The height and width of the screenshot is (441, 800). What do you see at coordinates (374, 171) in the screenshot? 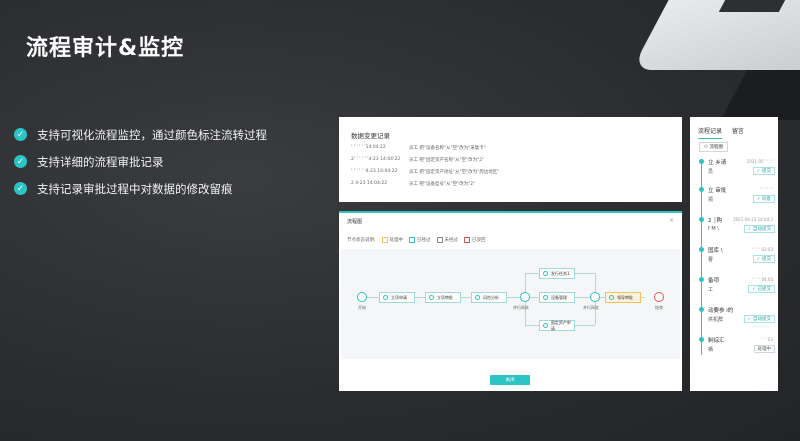
I see `log-time: ' ' ' ' ' '4-23 14:04:22` at bounding box center [374, 171].